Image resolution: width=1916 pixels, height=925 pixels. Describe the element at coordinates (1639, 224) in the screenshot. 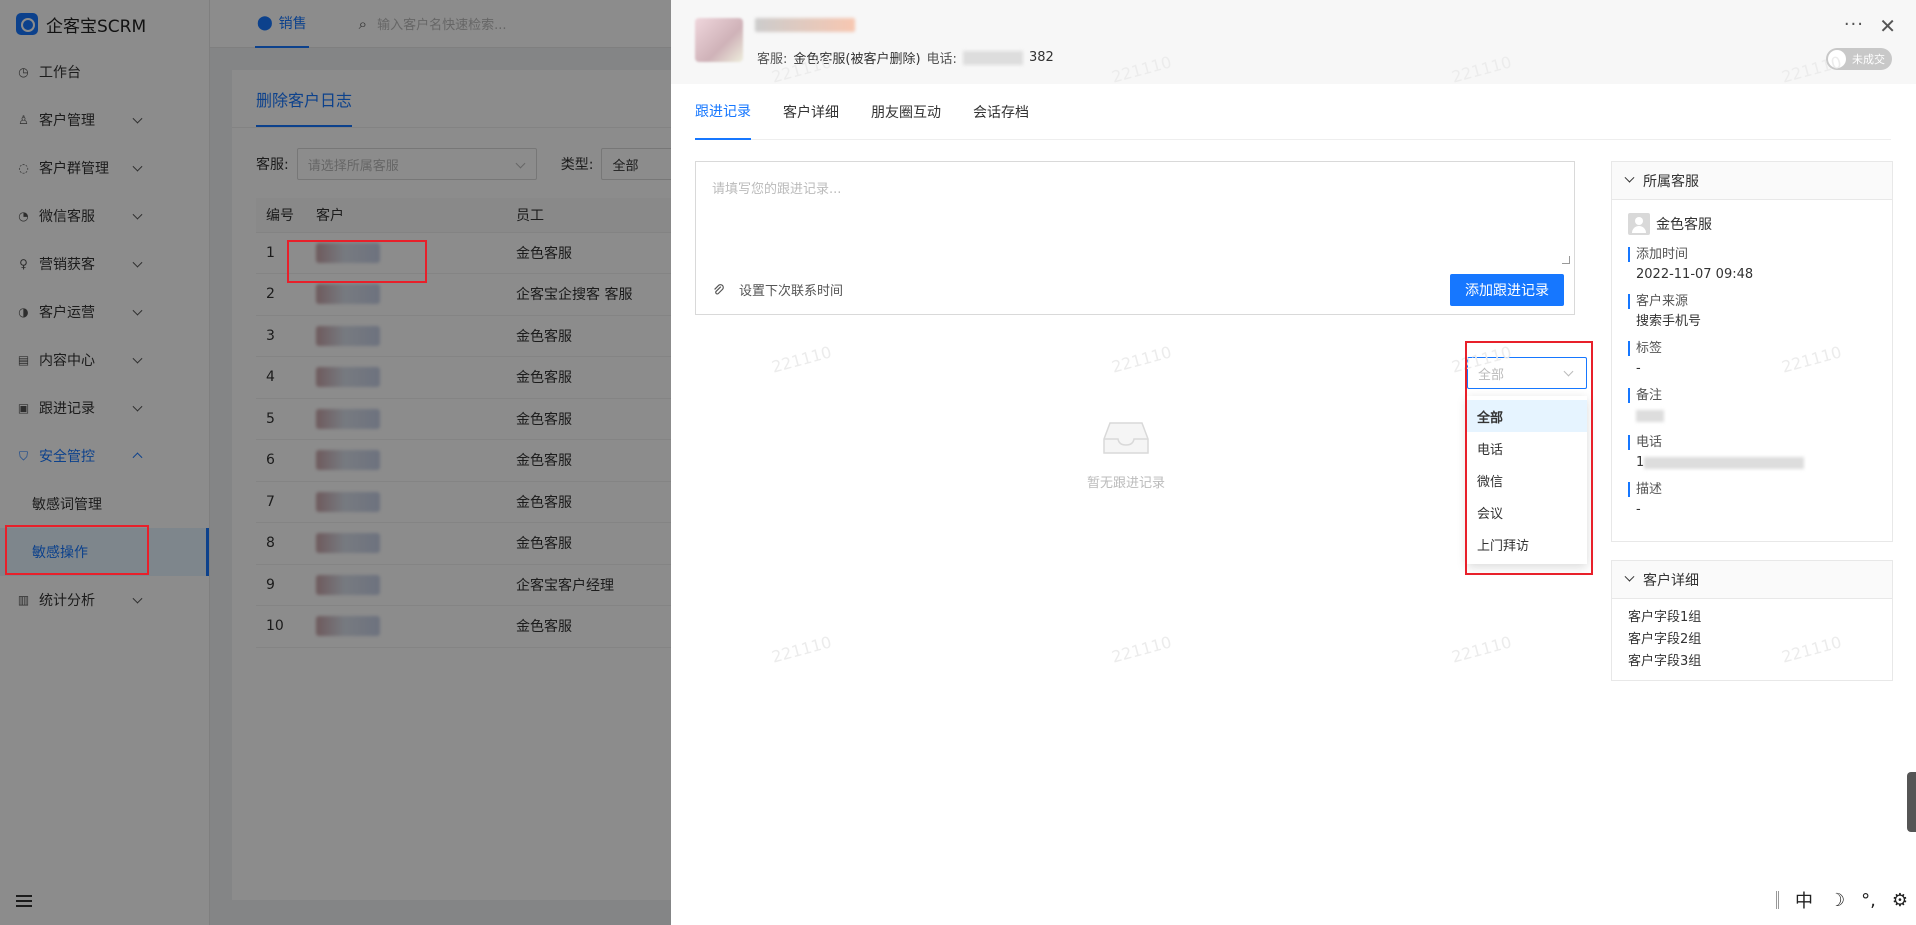

I see `avatar` at that location.